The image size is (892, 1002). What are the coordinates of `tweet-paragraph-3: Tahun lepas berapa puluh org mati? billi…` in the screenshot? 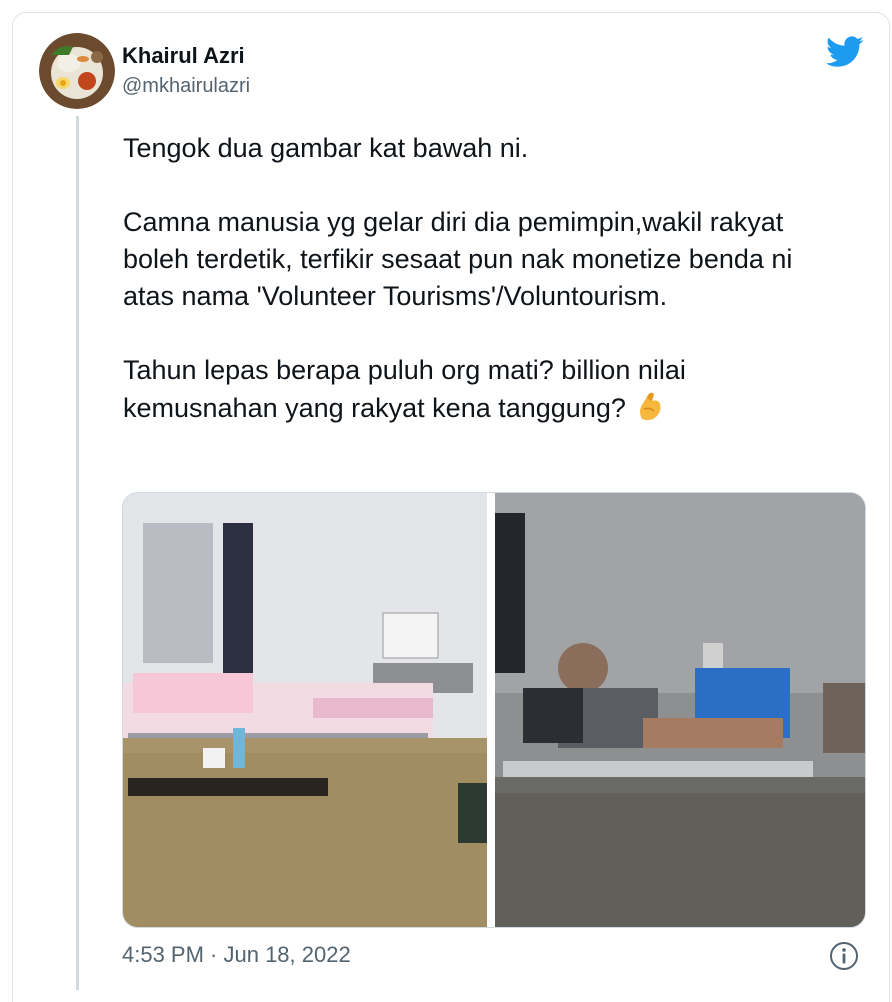 It's located at (473, 392).